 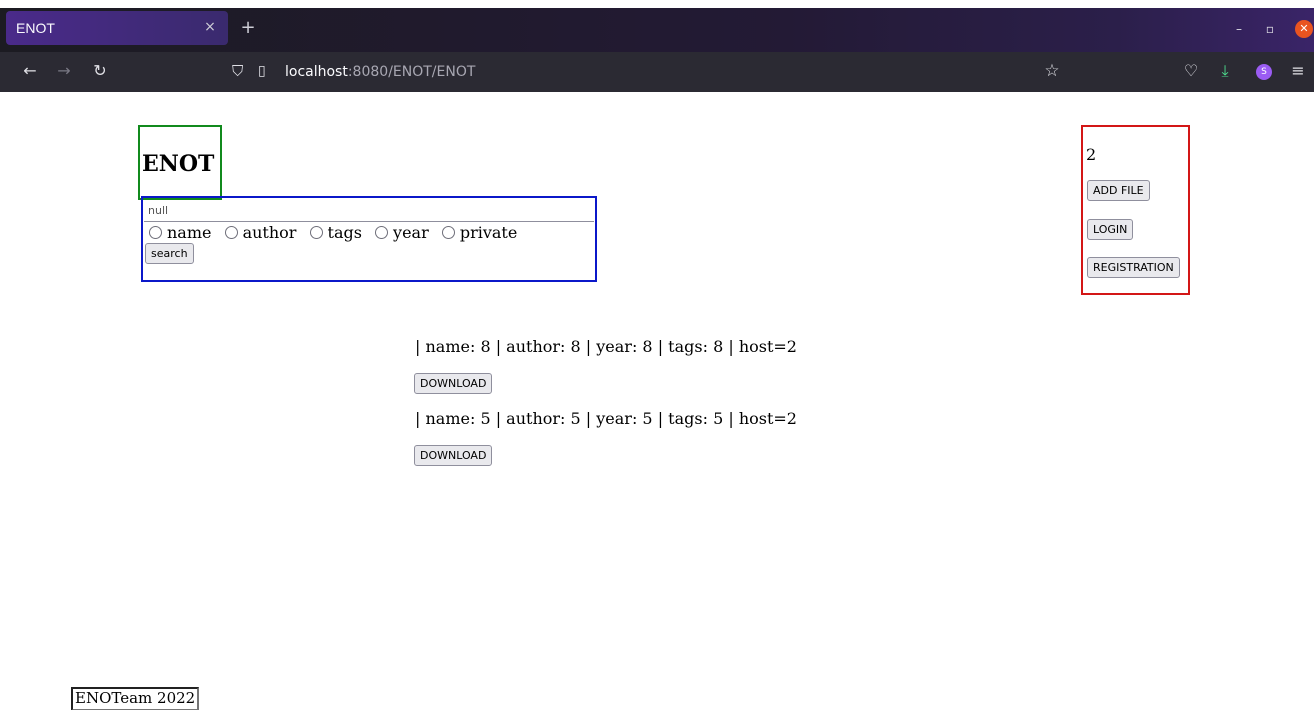 I want to click on footer-text: ENOTeam 2022, so click(x=135, y=698).